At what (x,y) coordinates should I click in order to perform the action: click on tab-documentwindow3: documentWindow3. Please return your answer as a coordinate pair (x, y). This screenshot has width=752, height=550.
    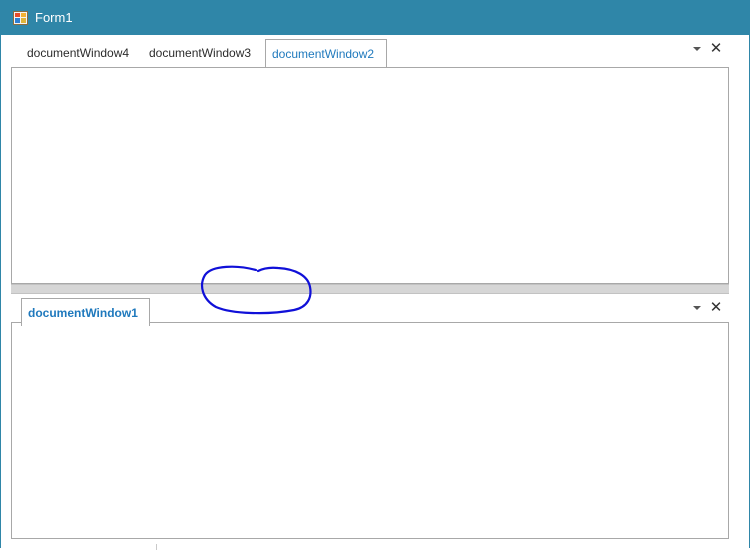
    Looking at the image, I should click on (207, 53).